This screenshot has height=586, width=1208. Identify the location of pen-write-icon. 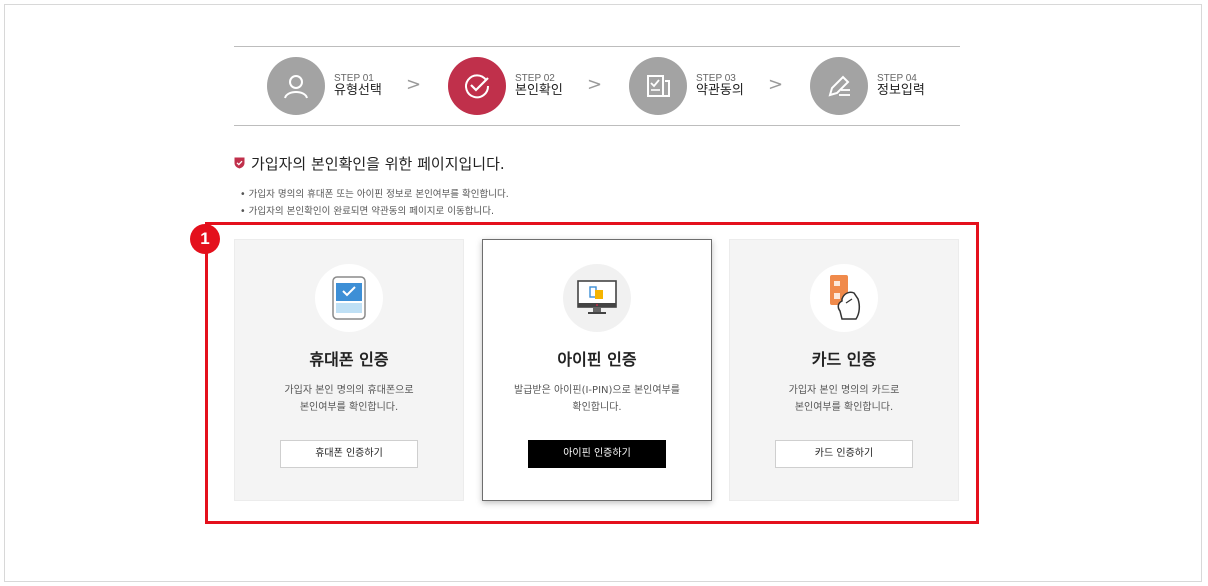
(839, 86).